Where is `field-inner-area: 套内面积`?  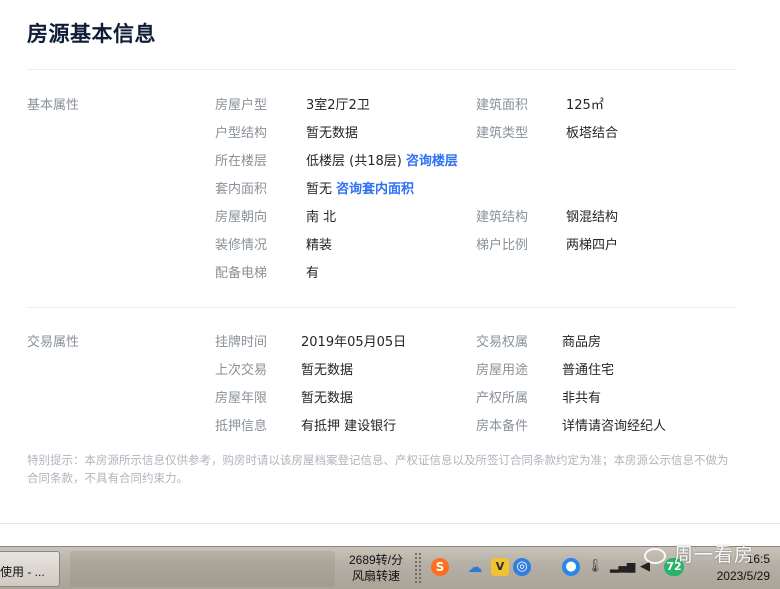
field-inner-area: 套内面积 is located at coordinates (241, 187).